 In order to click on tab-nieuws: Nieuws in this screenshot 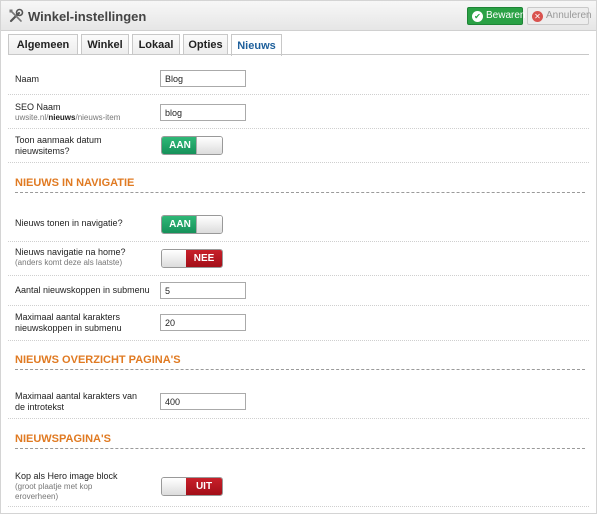, I will do `click(256, 45)`.